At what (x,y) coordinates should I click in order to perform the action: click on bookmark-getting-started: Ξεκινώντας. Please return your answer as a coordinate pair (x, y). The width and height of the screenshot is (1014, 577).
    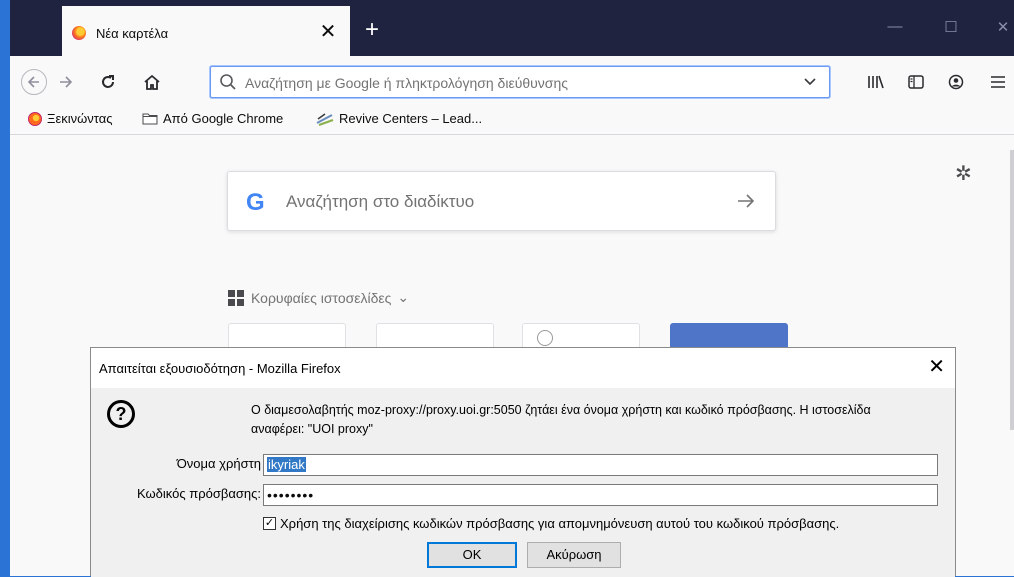
    Looking at the image, I should click on (70, 118).